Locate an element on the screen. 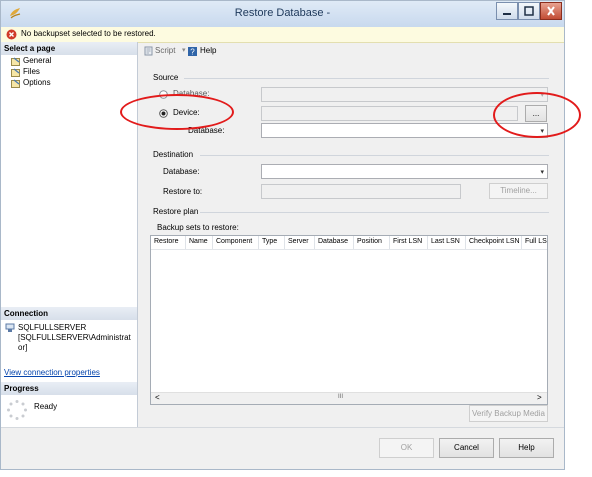 Image resolution: width=592 pixels, height=477 pixels. horizontal-scrollbar: < III > is located at coordinates (349, 398).